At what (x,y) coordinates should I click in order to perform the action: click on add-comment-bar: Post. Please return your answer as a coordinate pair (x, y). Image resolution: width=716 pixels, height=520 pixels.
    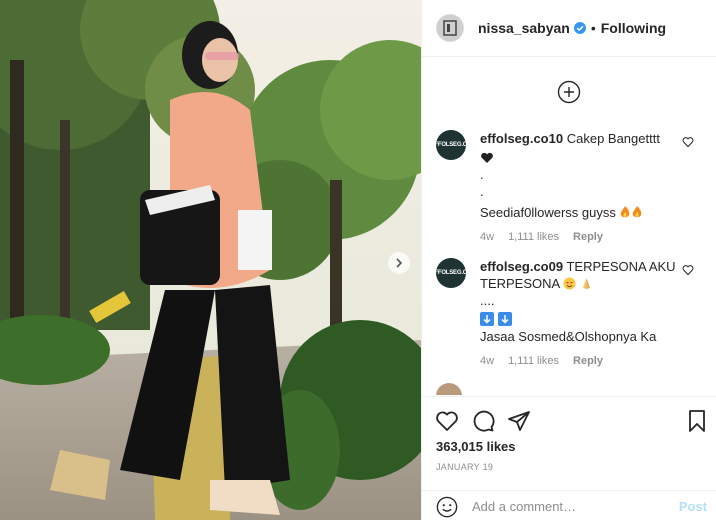
    Looking at the image, I should click on (569, 505).